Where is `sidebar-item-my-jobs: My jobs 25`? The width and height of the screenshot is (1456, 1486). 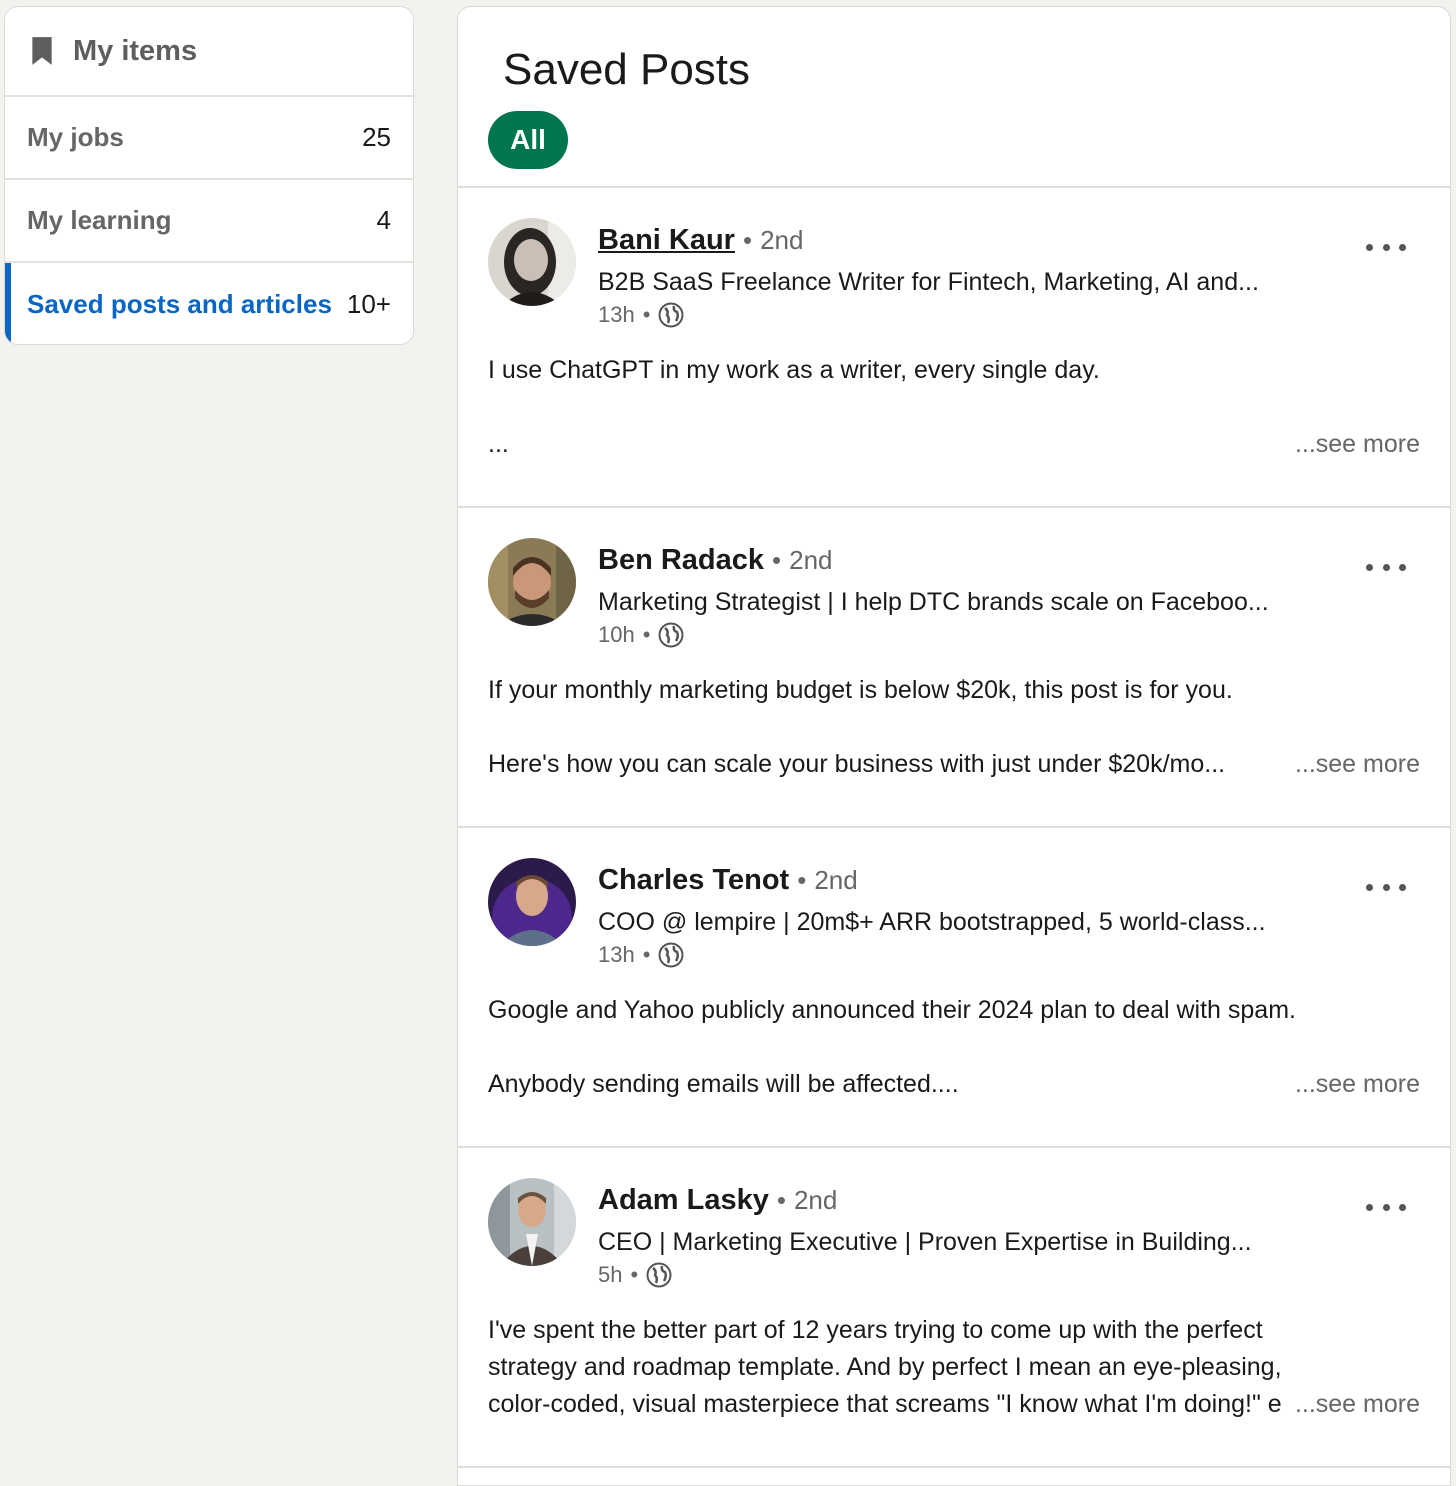 sidebar-item-my-jobs: My jobs 25 is located at coordinates (209, 138).